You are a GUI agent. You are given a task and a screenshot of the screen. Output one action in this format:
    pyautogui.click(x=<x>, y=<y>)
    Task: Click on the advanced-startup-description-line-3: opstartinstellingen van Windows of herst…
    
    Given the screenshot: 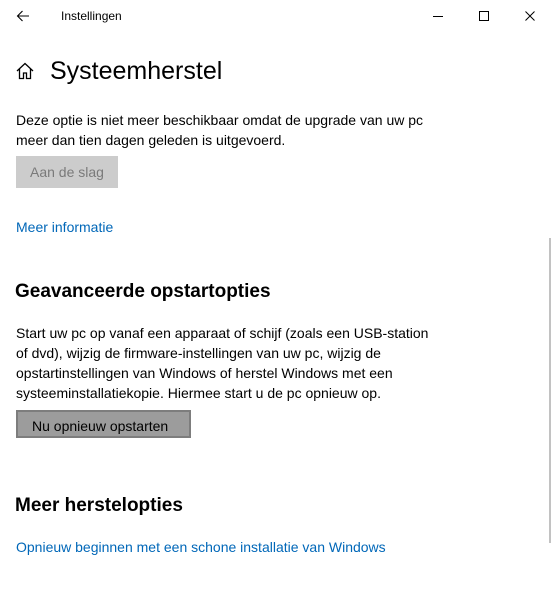 What is the action you would take?
    pyautogui.click(x=204, y=373)
    